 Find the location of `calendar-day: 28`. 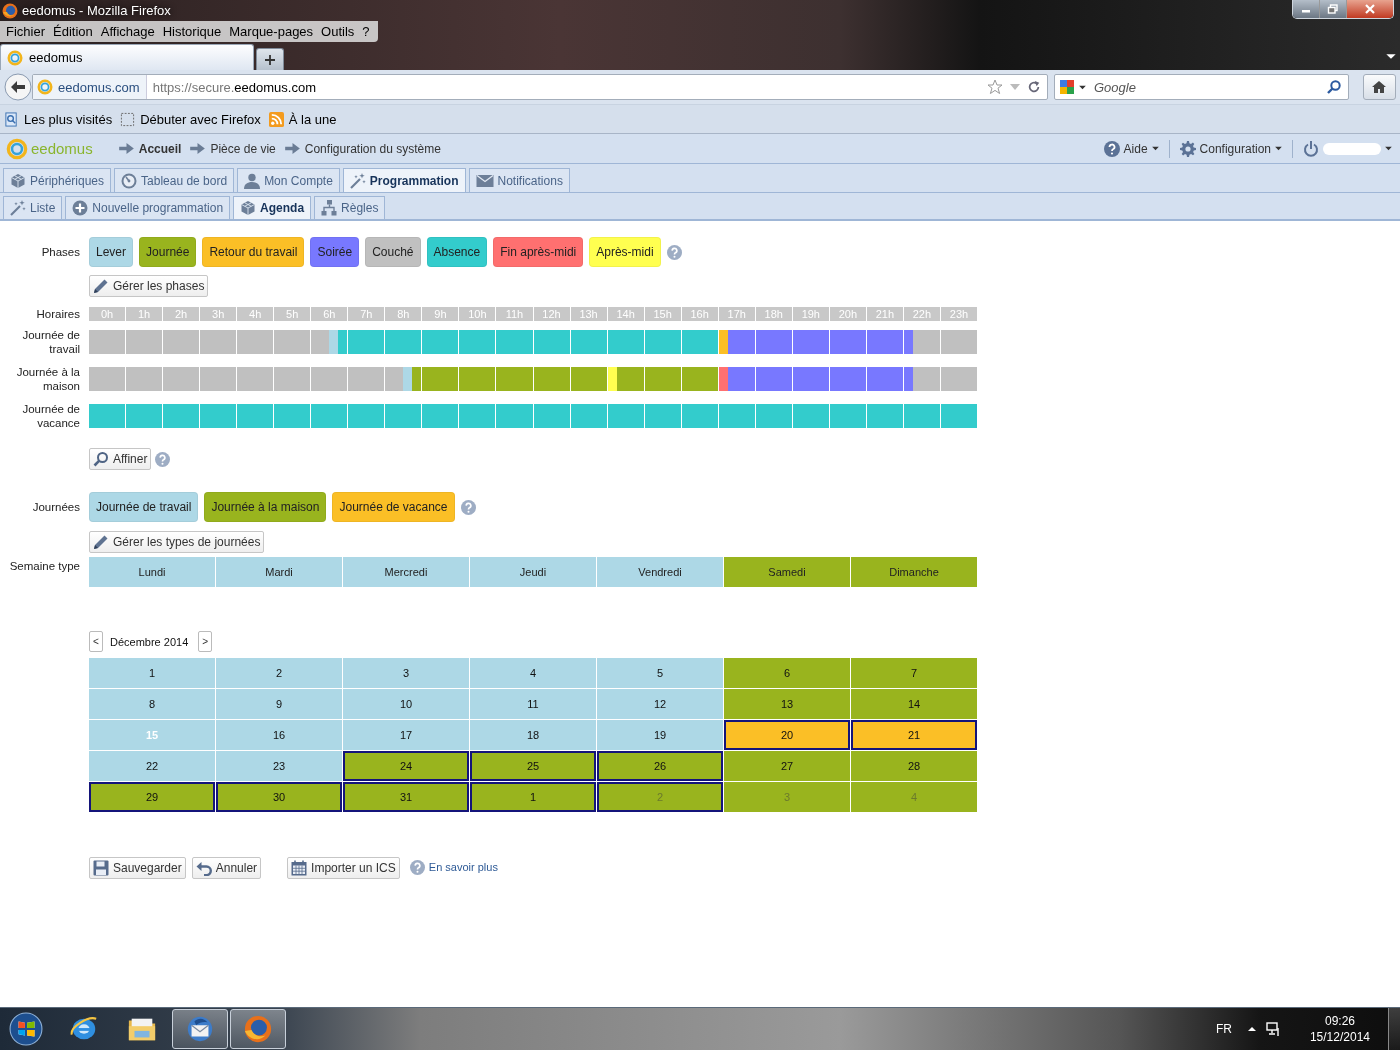

calendar-day: 28 is located at coordinates (914, 766).